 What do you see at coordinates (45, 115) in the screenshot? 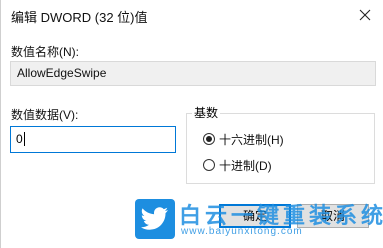
I see `value-data-label: 数值数据(V):` at bounding box center [45, 115].